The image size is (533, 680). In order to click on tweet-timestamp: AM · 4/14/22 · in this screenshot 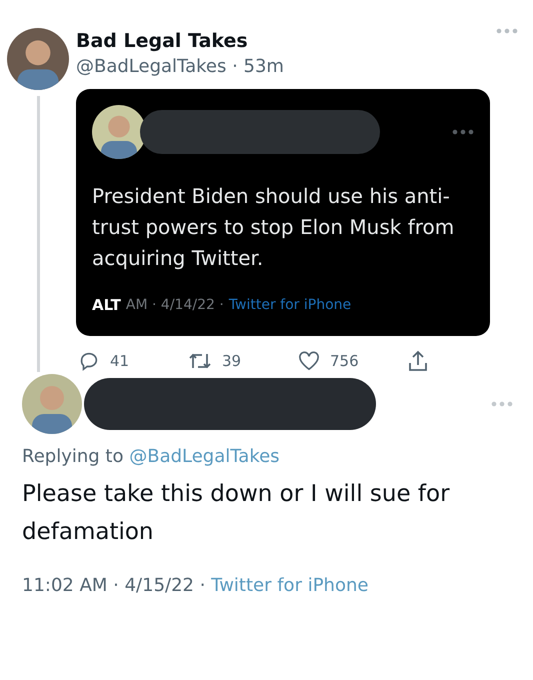, I will do `click(175, 305)`.